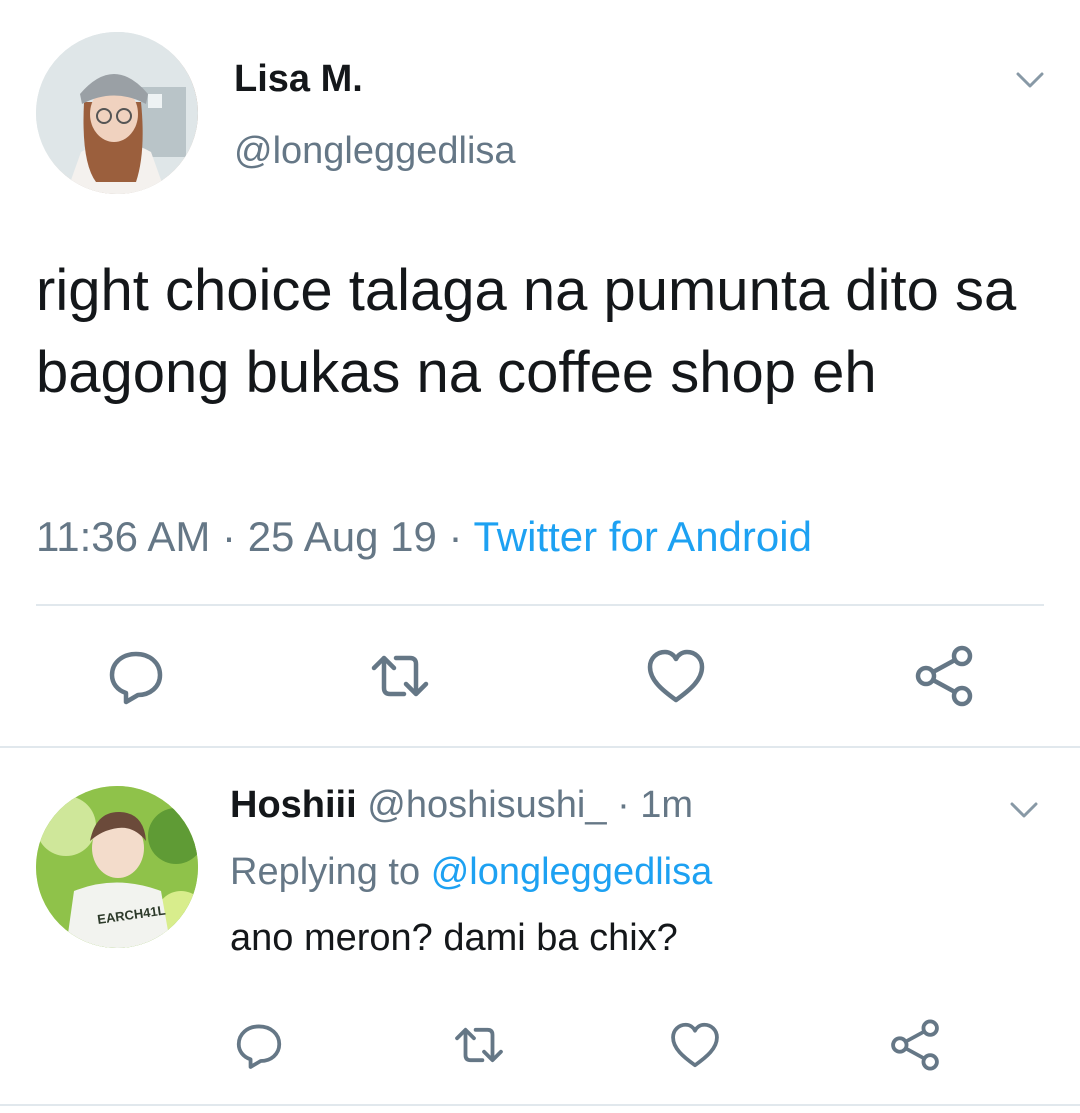  What do you see at coordinates (298, 79) in the screenshot?
I see `author-name: Lisa M.` at bounding box center [298, 79].